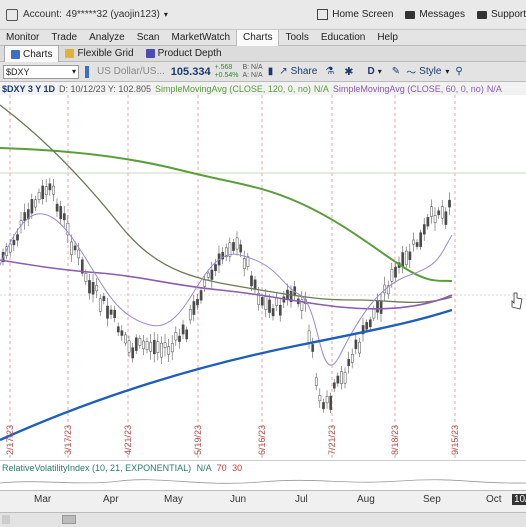  Describe the element at coordinates (10, 440) in the screenshot. I see `date-label: 2/17/23` at that location.